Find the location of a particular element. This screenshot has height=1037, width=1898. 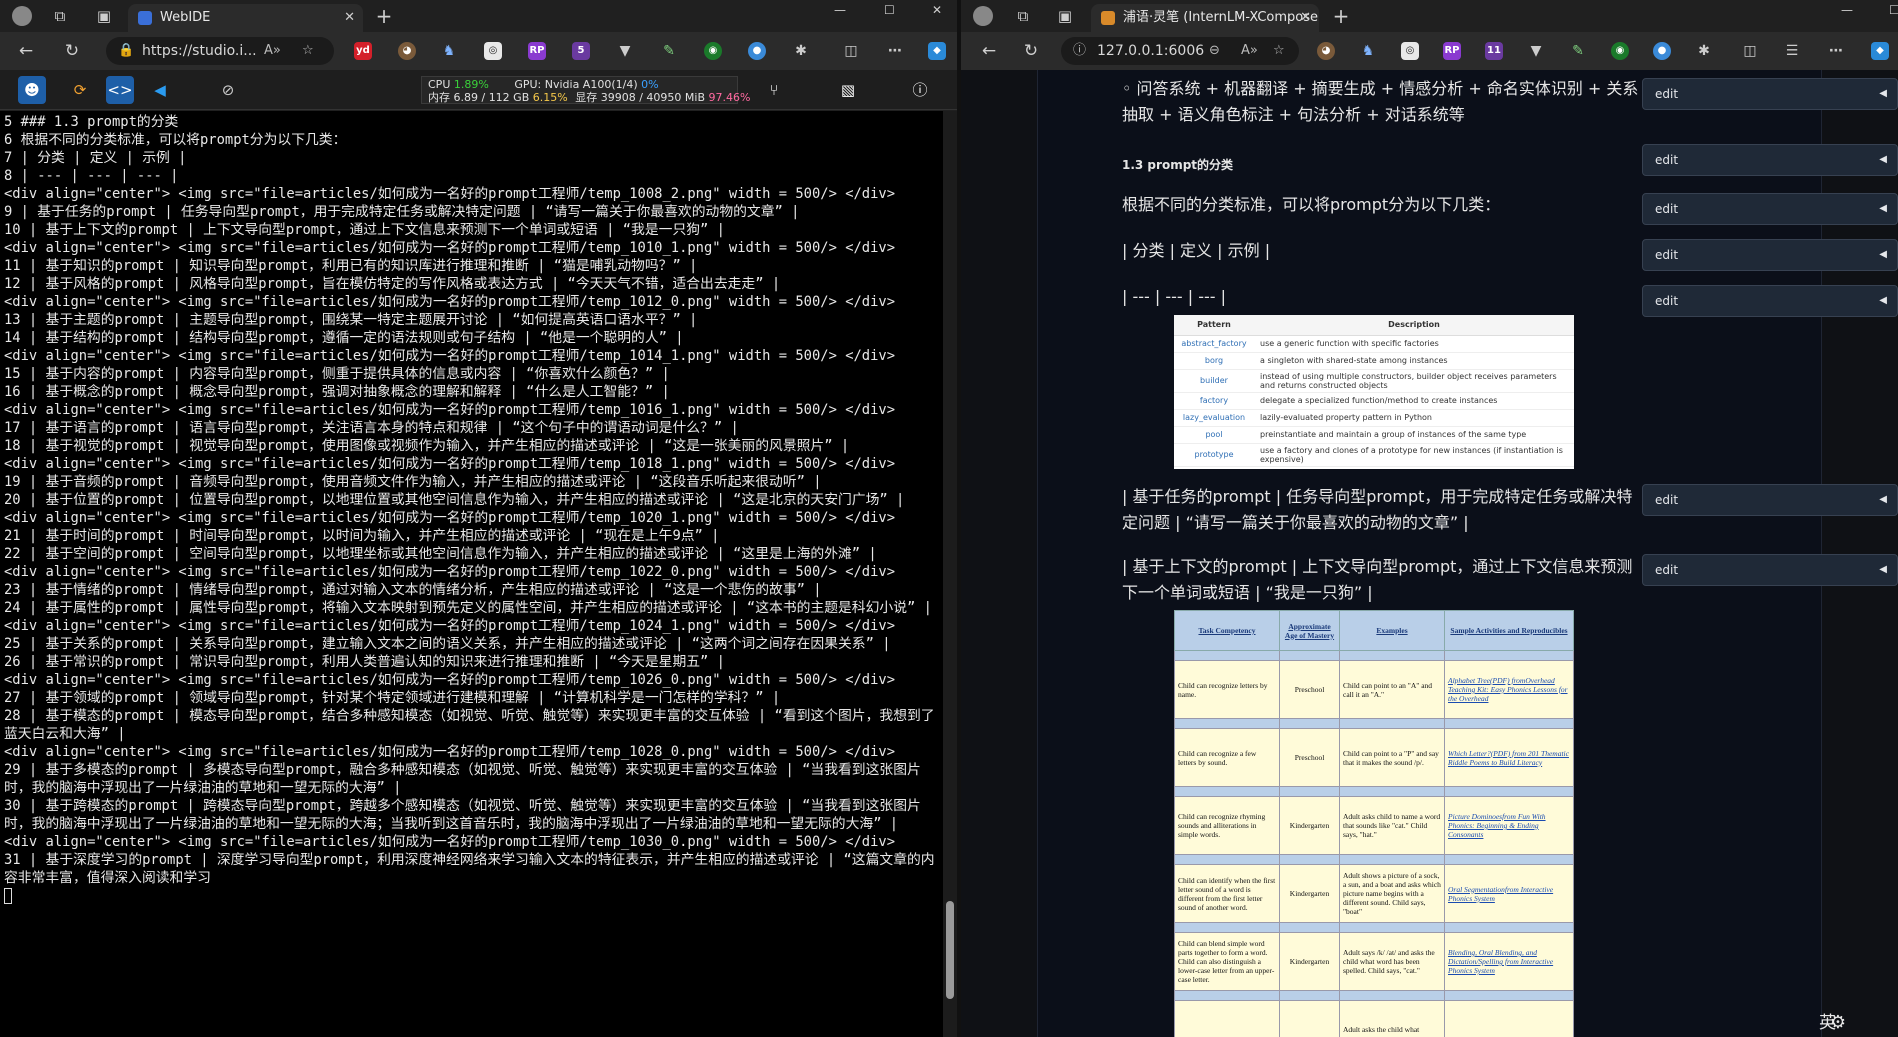

table-cell: Kindergarten is located at coordinates (1309, 893).